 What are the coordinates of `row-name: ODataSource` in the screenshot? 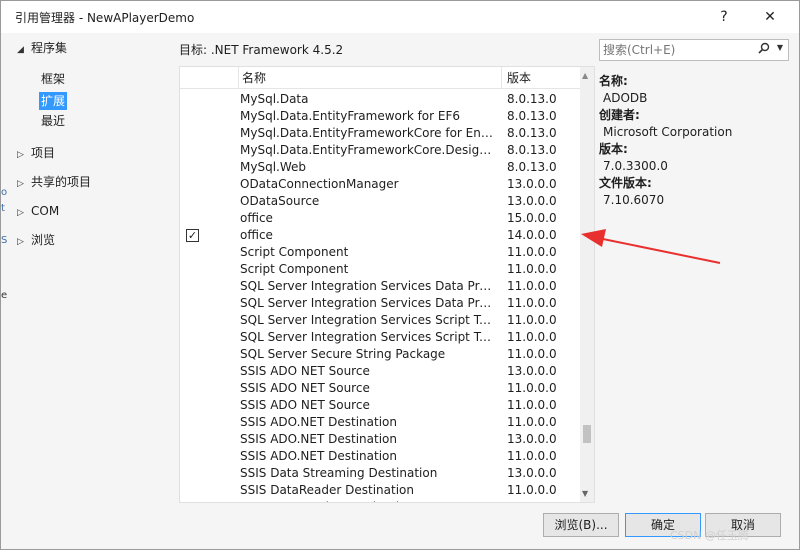 It's located at (280, 201).